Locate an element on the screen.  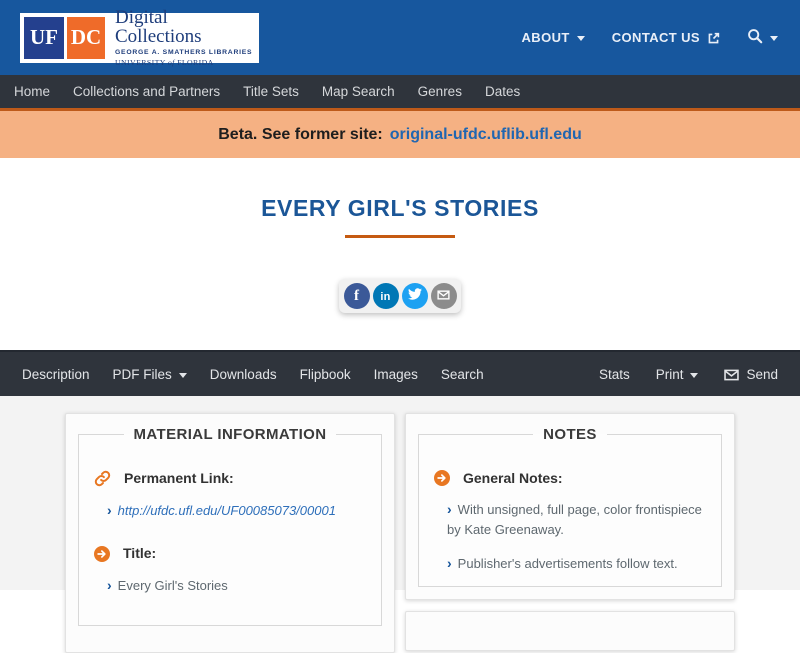
logo-subtitle-university: UNIVERSITY of FLORIDA is located at coordinates (164, 62).